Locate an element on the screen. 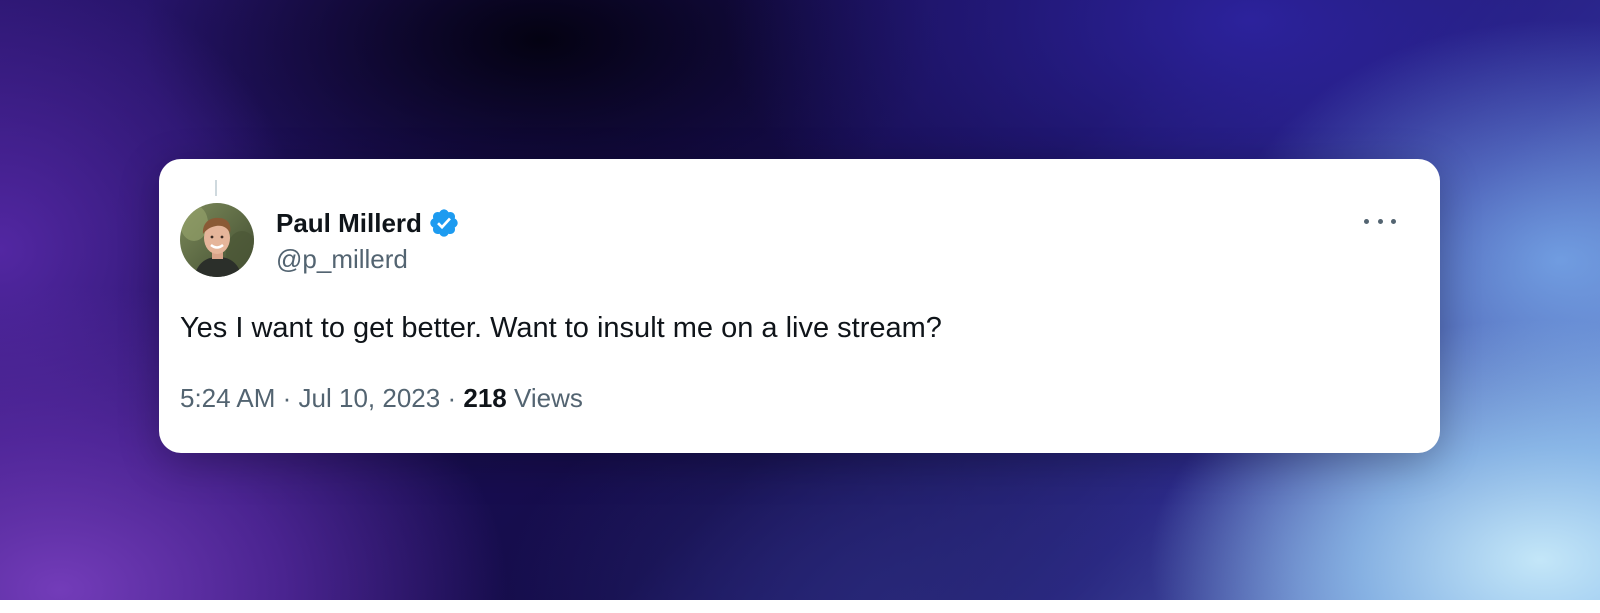 The height and width of the screenshot is (613, 1600). tweet-meta: 5:24 AM · Jul 10, 2023 · 218 Views is located at coordinates (381, 398).